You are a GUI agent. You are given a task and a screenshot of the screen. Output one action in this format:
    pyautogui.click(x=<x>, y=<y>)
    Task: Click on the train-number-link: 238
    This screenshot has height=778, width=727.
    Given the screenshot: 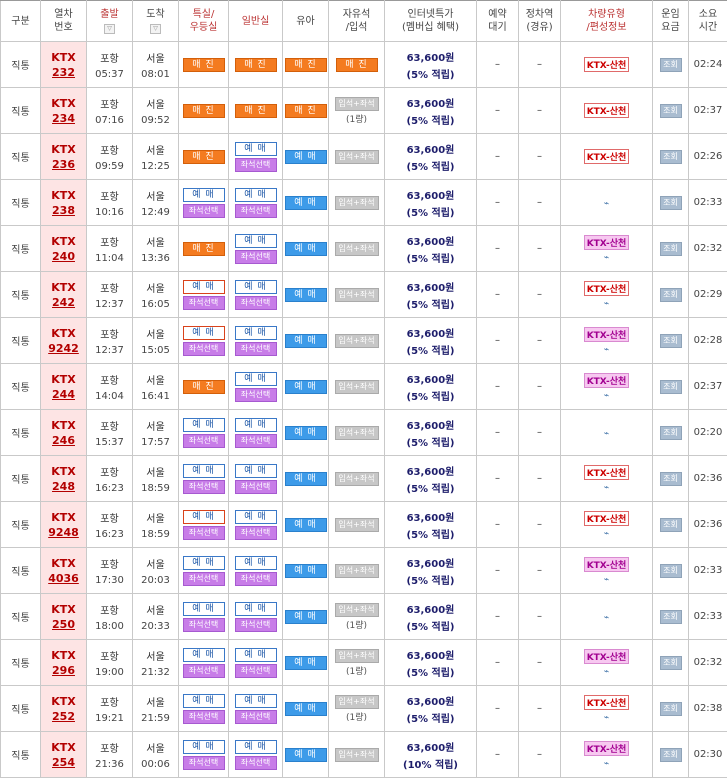 What is the action you would take?
    pyautogui.click(x=63, y=210)
    